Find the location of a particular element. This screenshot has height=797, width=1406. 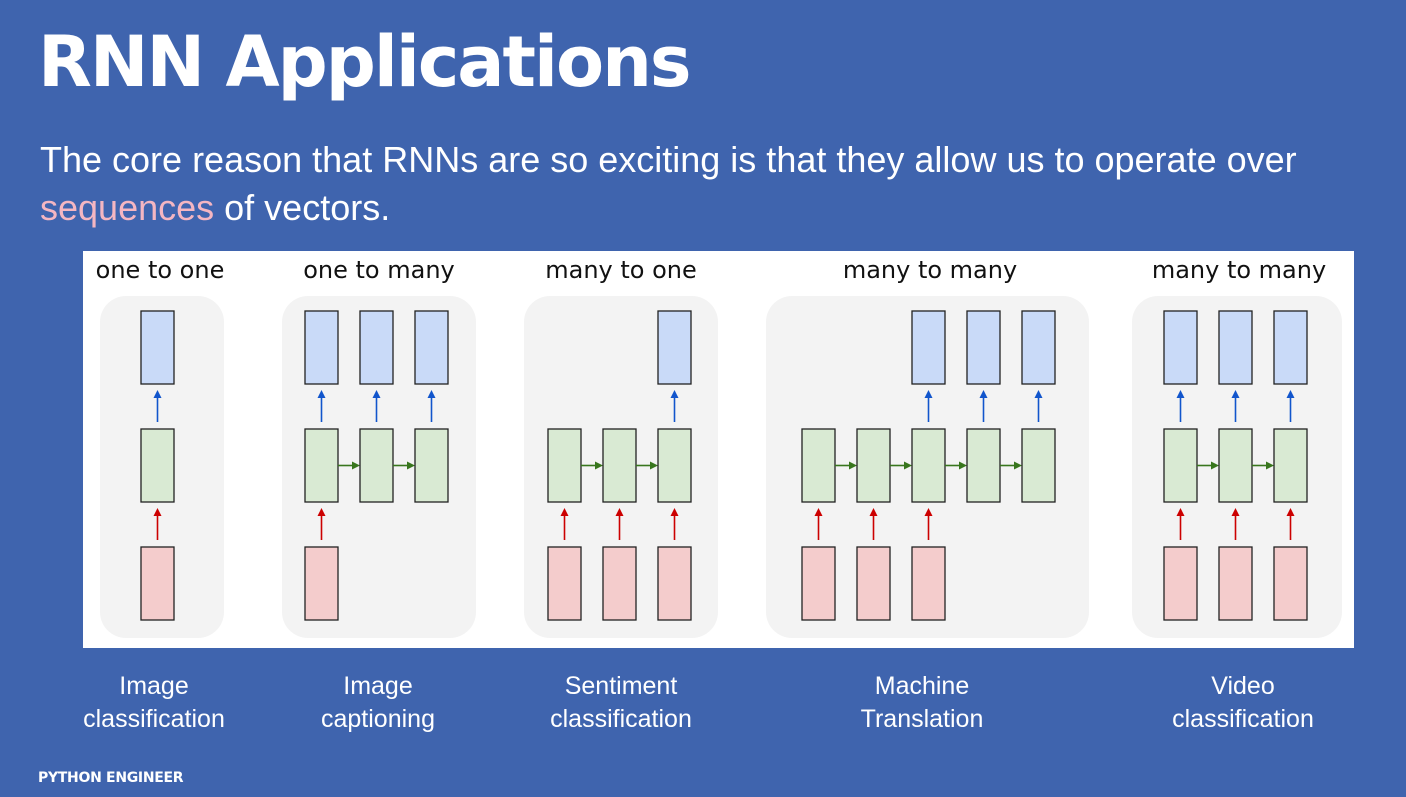

panel-label: one to many is located at coordinates (379, 270).